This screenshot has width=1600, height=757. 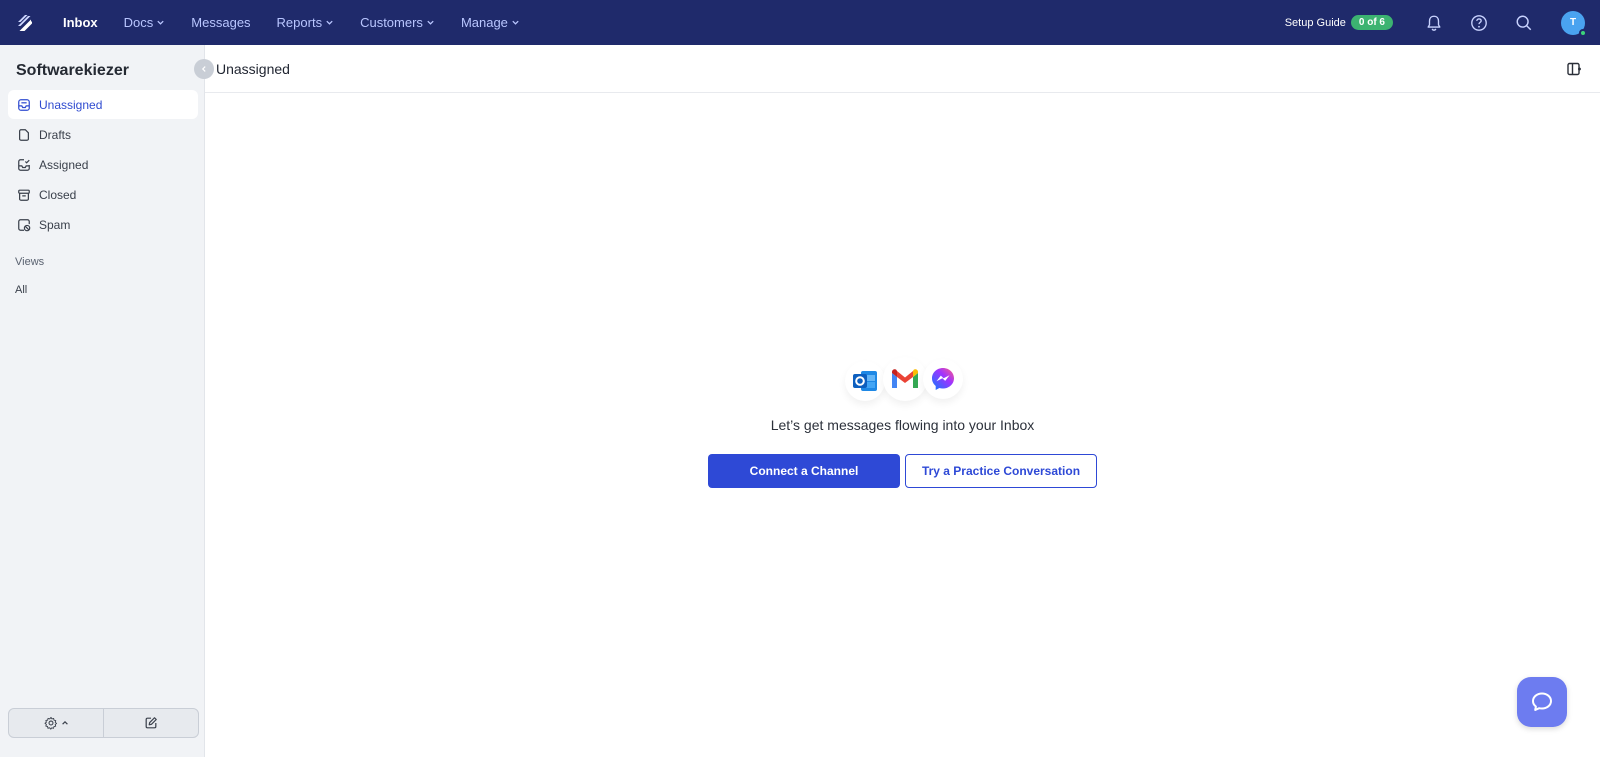 I want to click on sidebar-footer-toolbar, so click(x=103, y=723).